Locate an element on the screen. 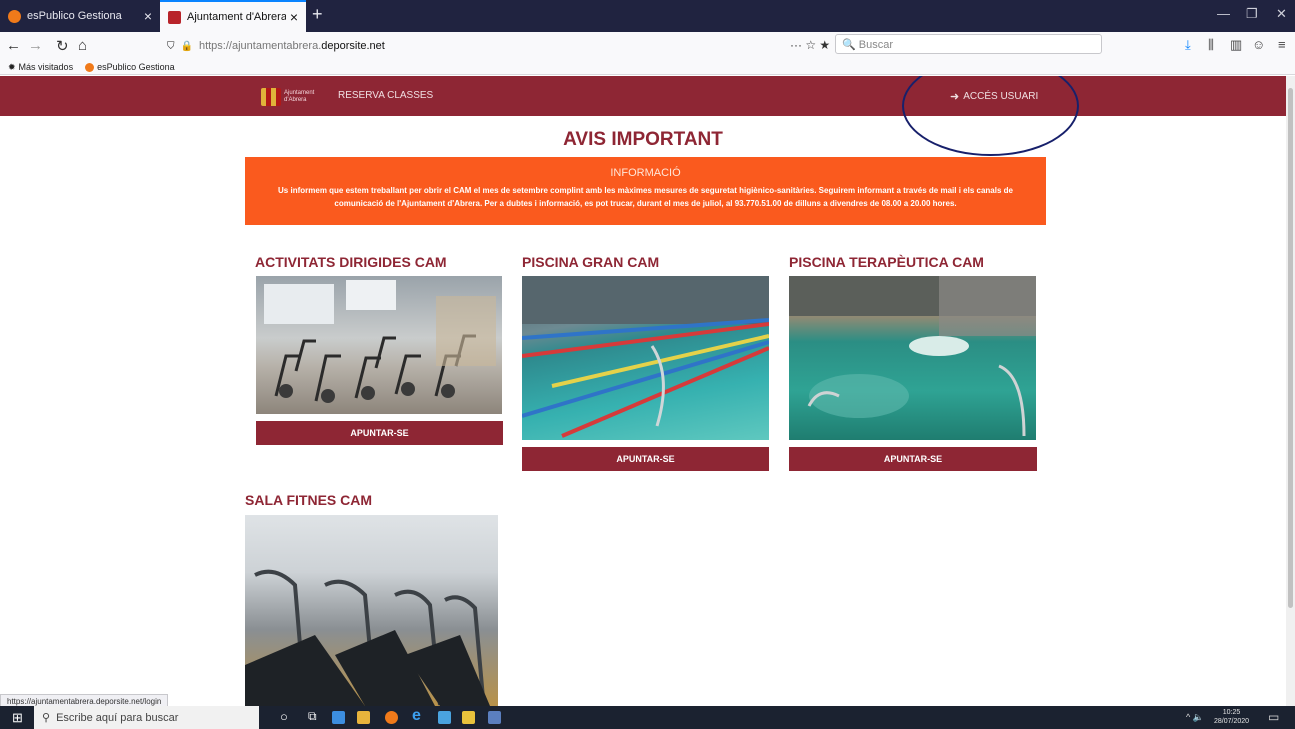 The height and width of the screenshot is (729, 1295). new-tab-icon: + is located at coordinates (317, 14).